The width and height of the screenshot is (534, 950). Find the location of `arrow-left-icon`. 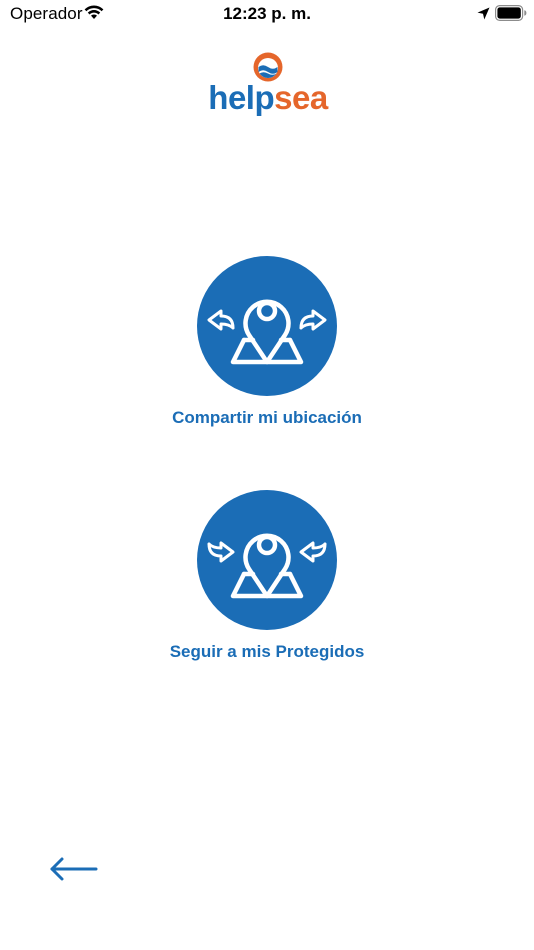

arrow-left-icon is located at coordinates (74, 869).